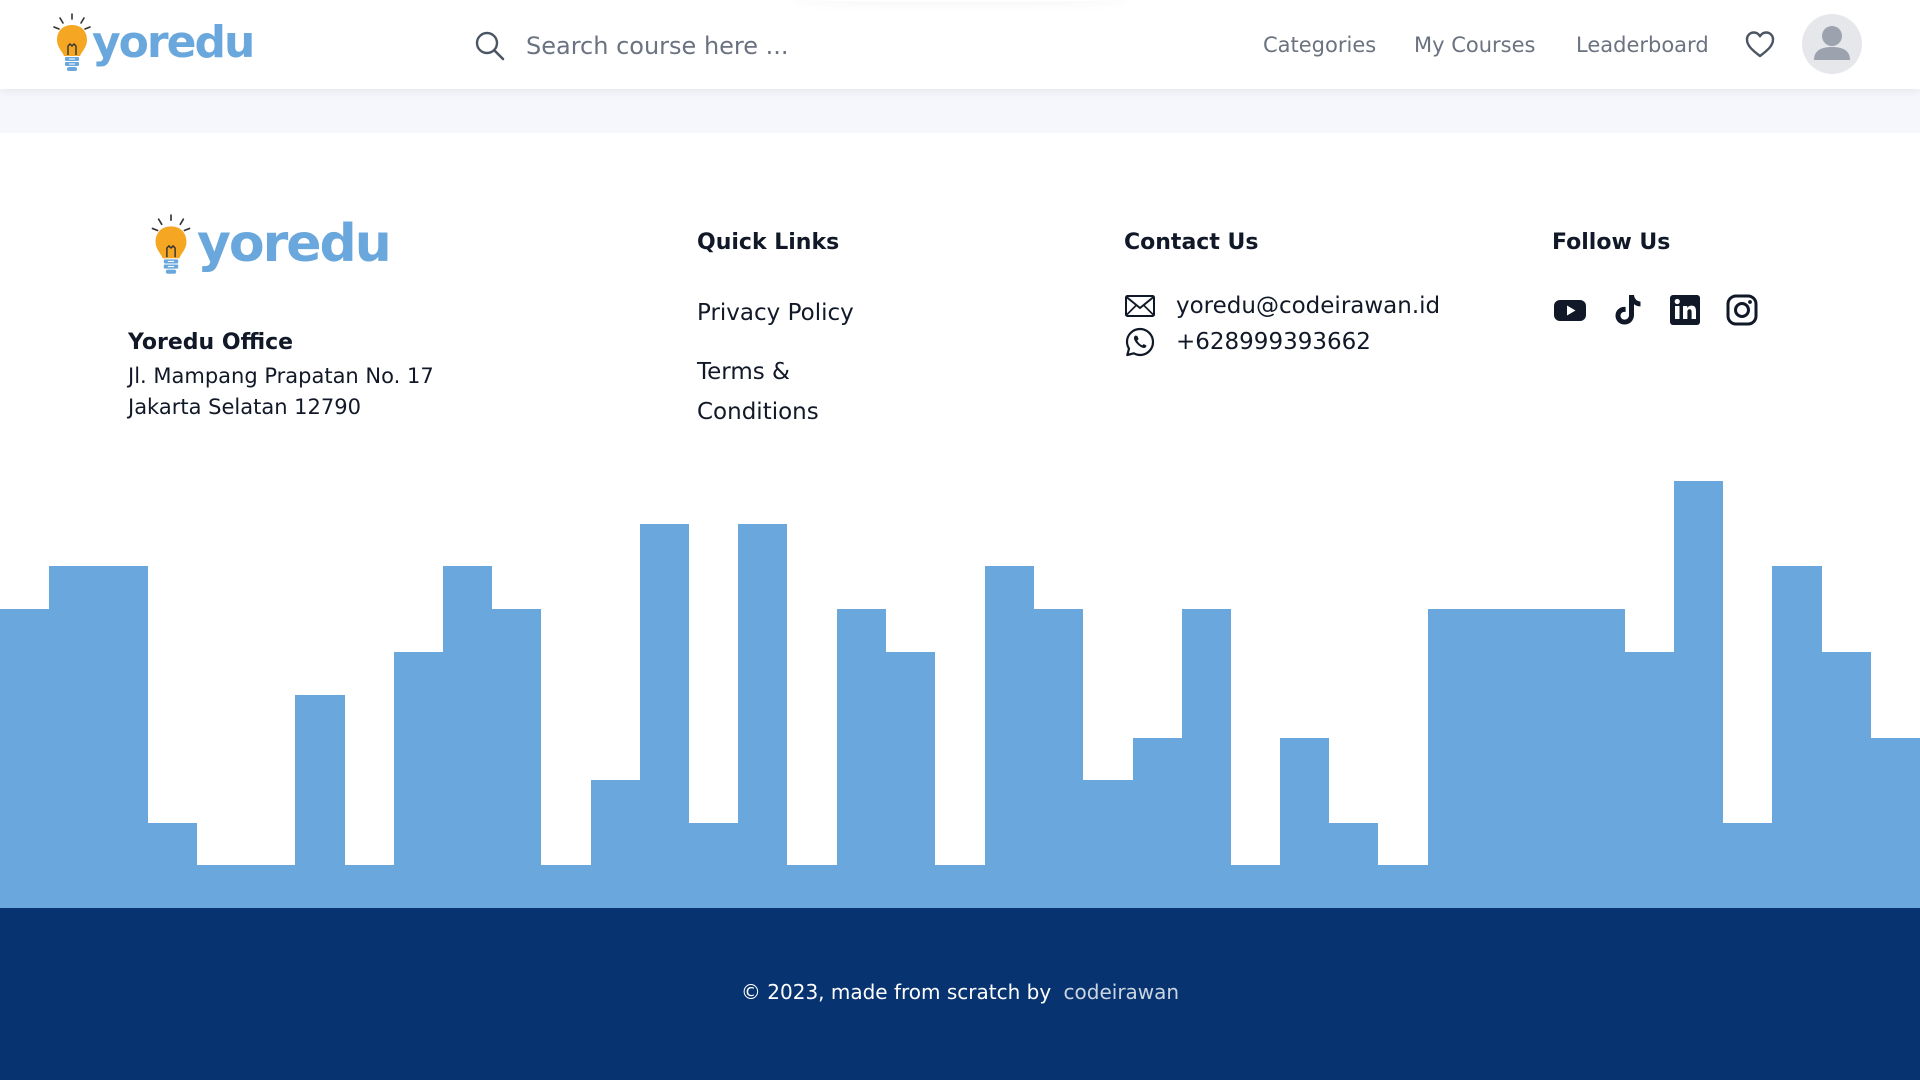 The width and height of the screenshot is (1920, 1080). What do you see at coordinates (1685, 310) in the screenshot?
I see `linkedin-icon` at bounding box center [1685, 310].